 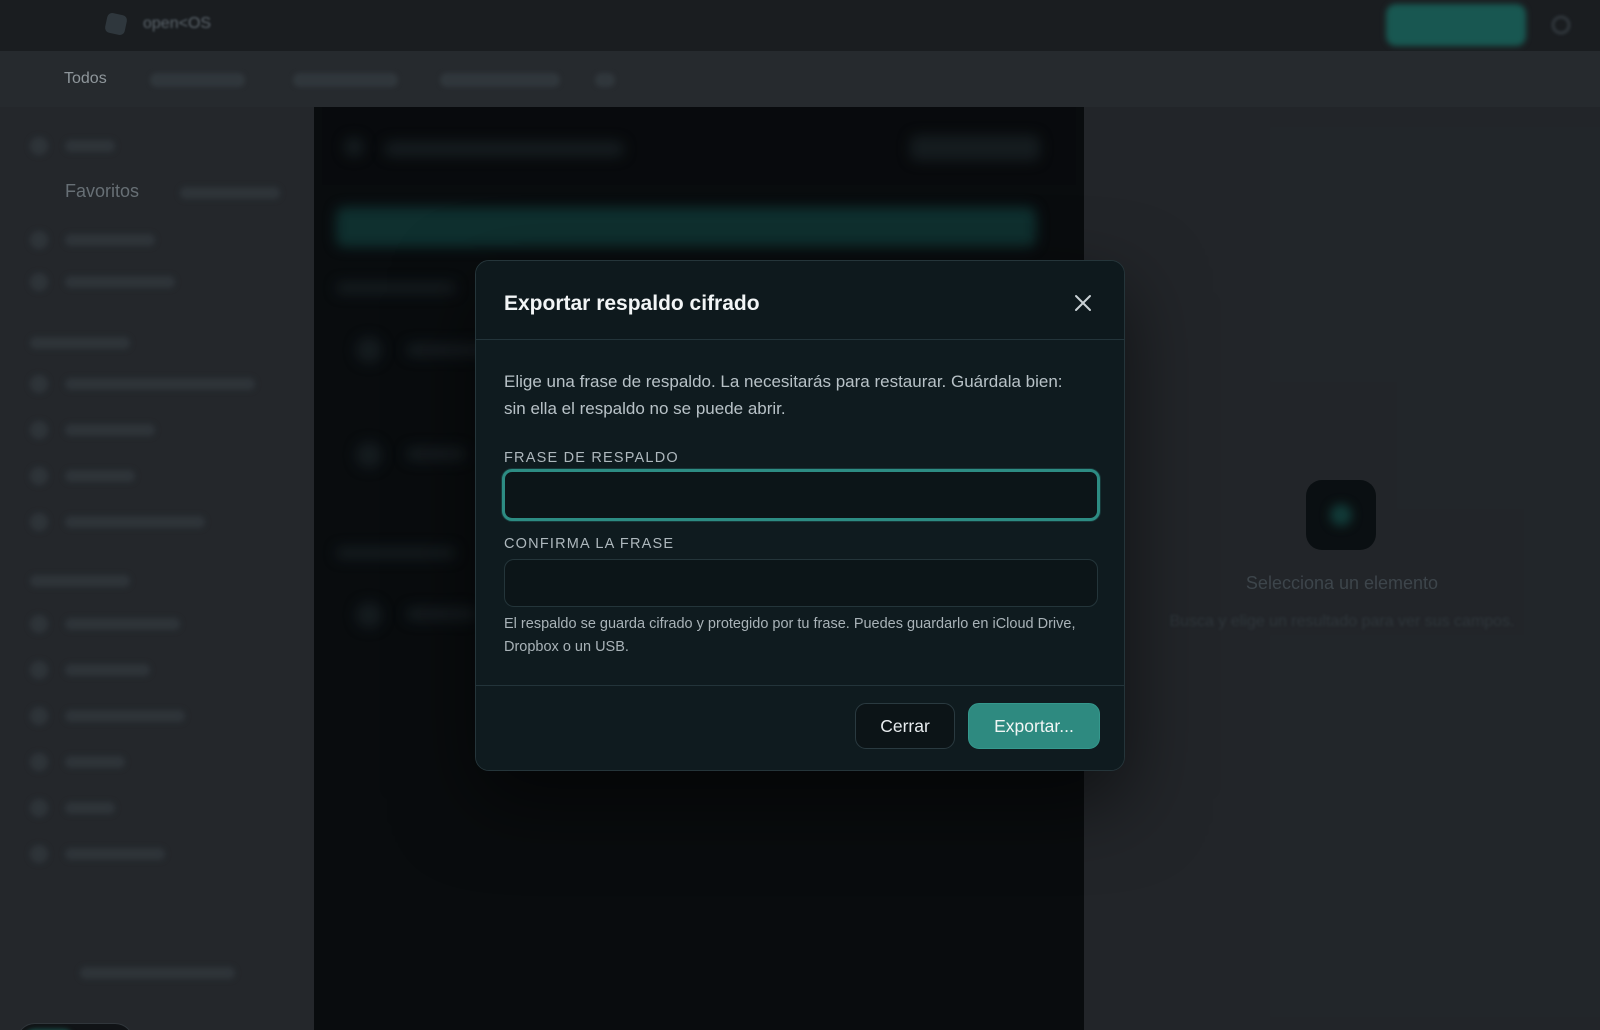 I want to click on dialog-title: Exportar respaldo cifrado, so click(x=632, y=303).